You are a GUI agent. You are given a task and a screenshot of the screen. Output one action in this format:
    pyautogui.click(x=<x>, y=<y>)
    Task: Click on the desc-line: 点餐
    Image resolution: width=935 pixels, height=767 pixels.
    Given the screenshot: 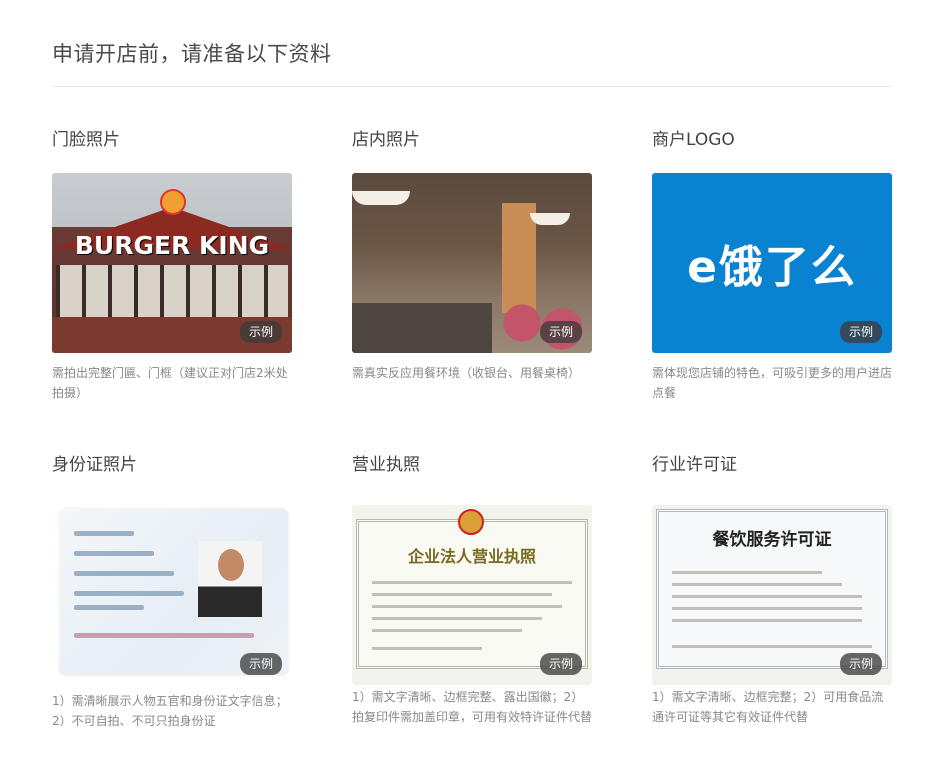 What is the action you would take?
    pyautogui.click(x=664, y=393)
    